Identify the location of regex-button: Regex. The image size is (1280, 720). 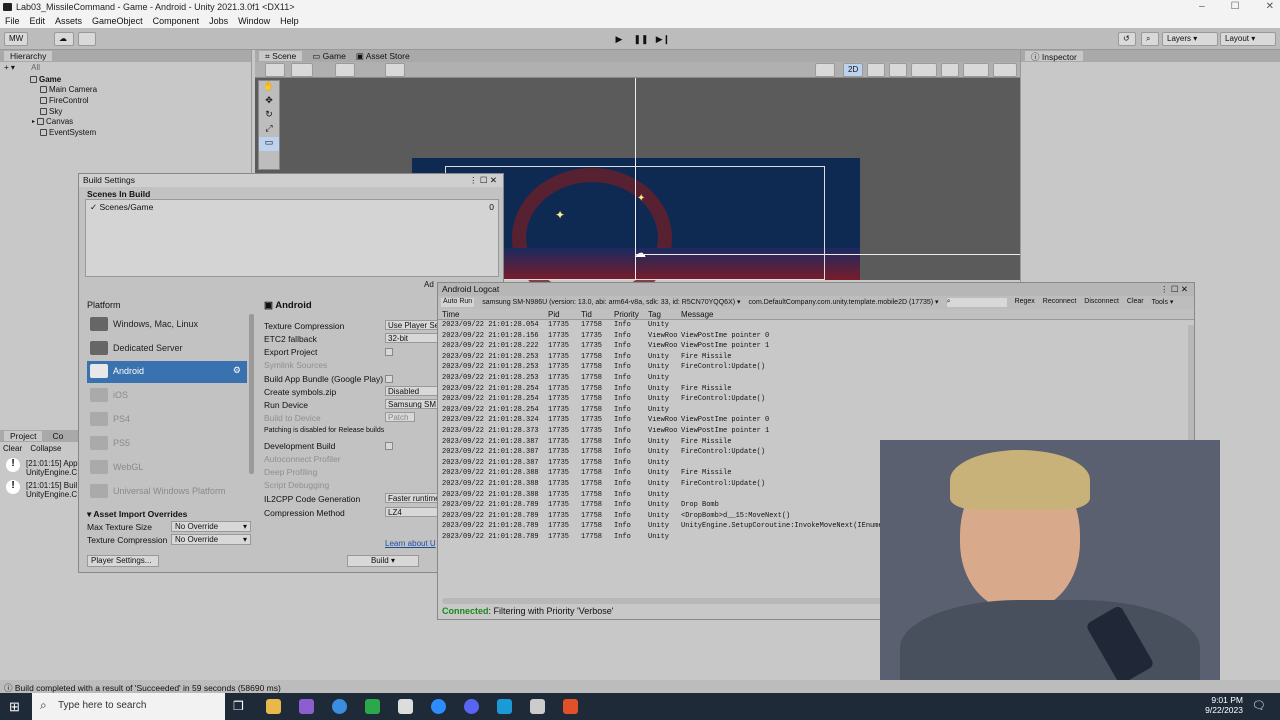
(1025, 302).